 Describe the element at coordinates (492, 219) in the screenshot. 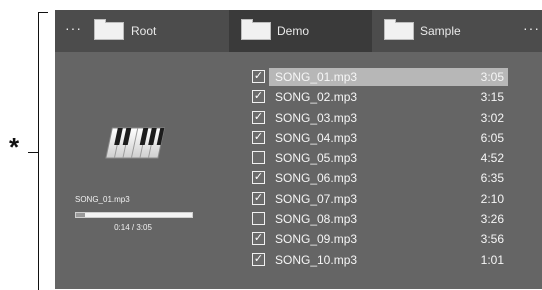

I see `song-duration: 3:26` at that location.